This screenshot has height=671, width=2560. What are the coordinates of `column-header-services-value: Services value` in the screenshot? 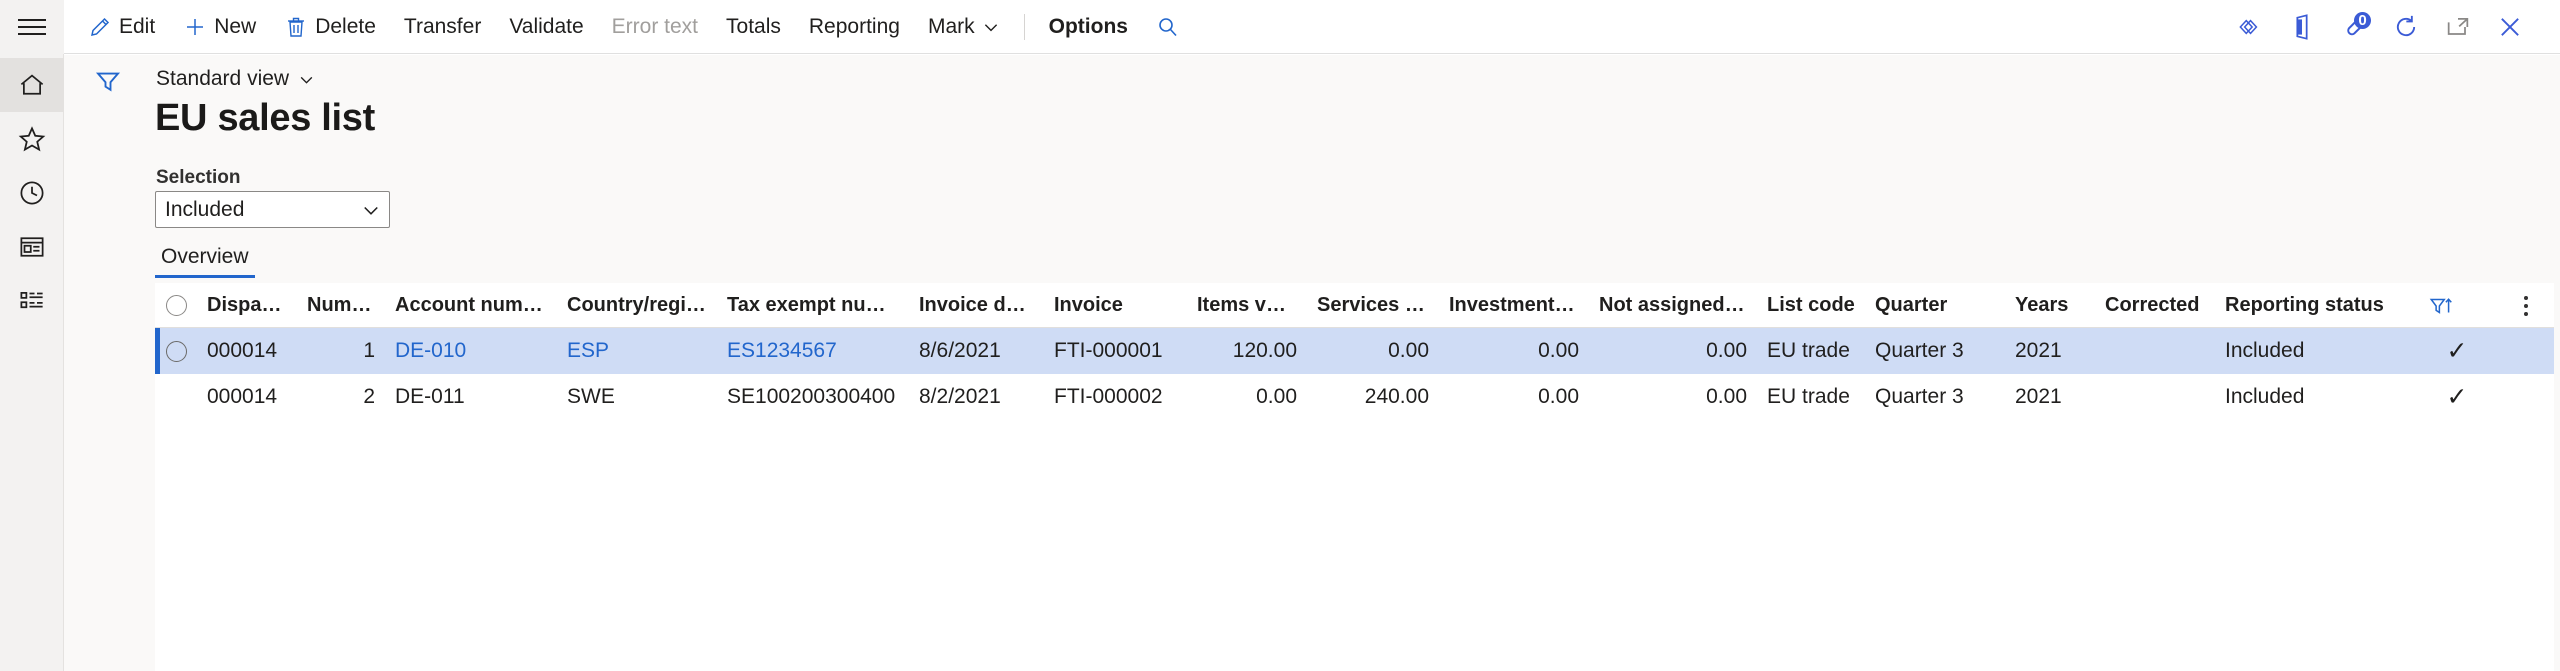 It's located at (1373, 305).